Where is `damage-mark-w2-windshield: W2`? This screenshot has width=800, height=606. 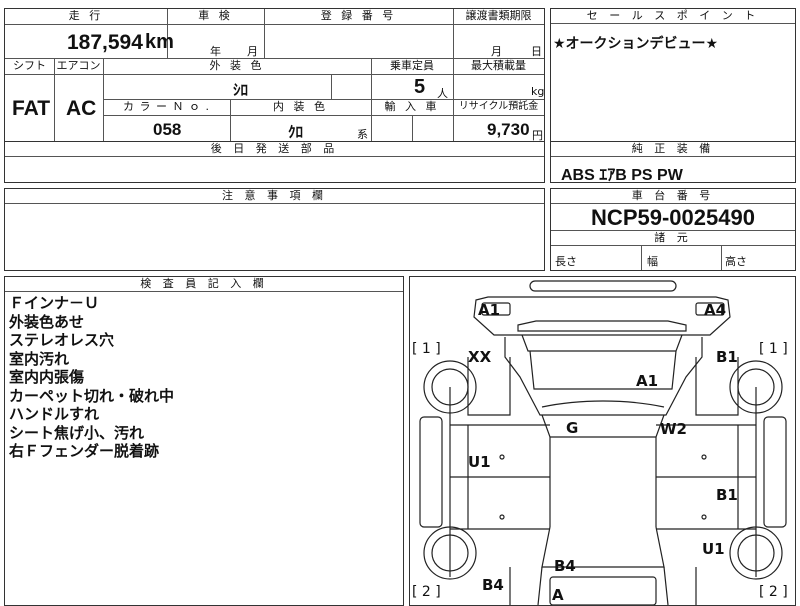
damage-mark-w2-windshield: W2 is located at coordinates (673, 429).